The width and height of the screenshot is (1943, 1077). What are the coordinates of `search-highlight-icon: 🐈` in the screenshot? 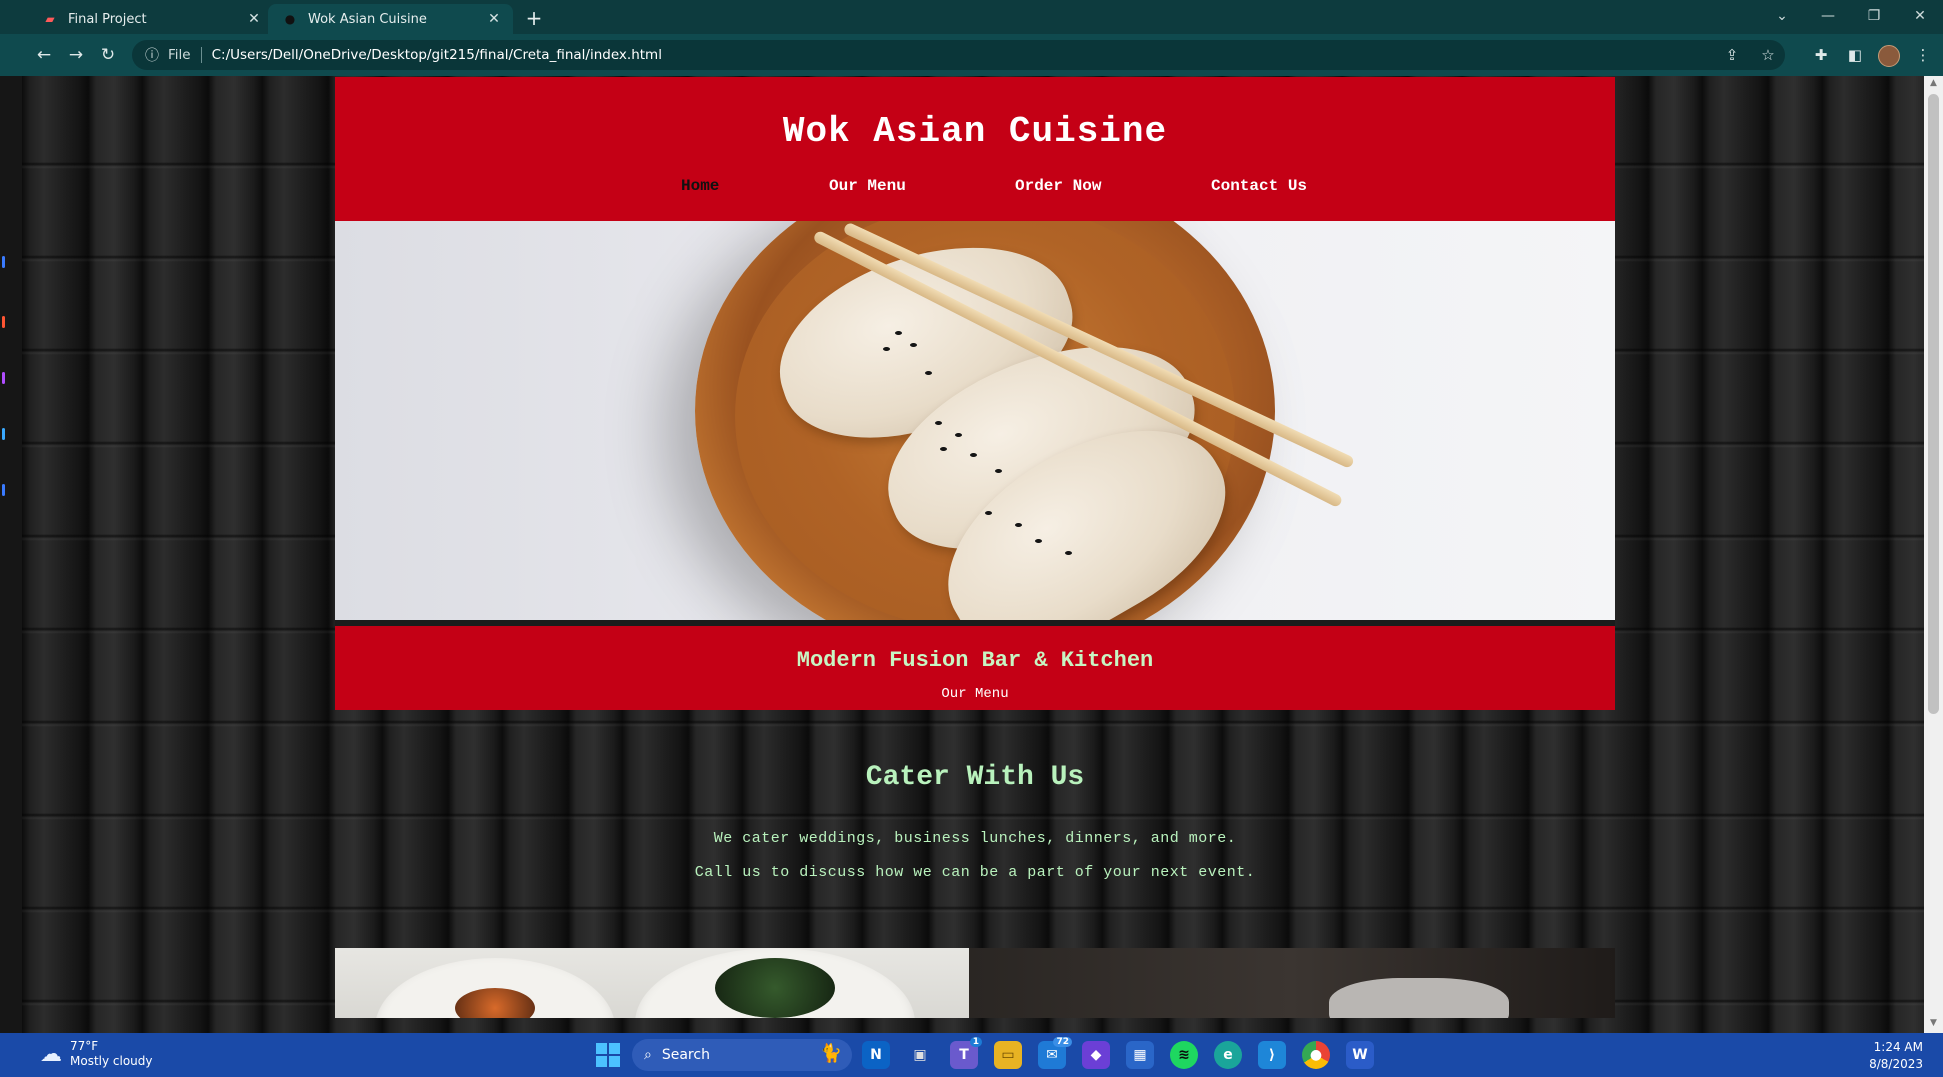 It's located at (830, 1053).